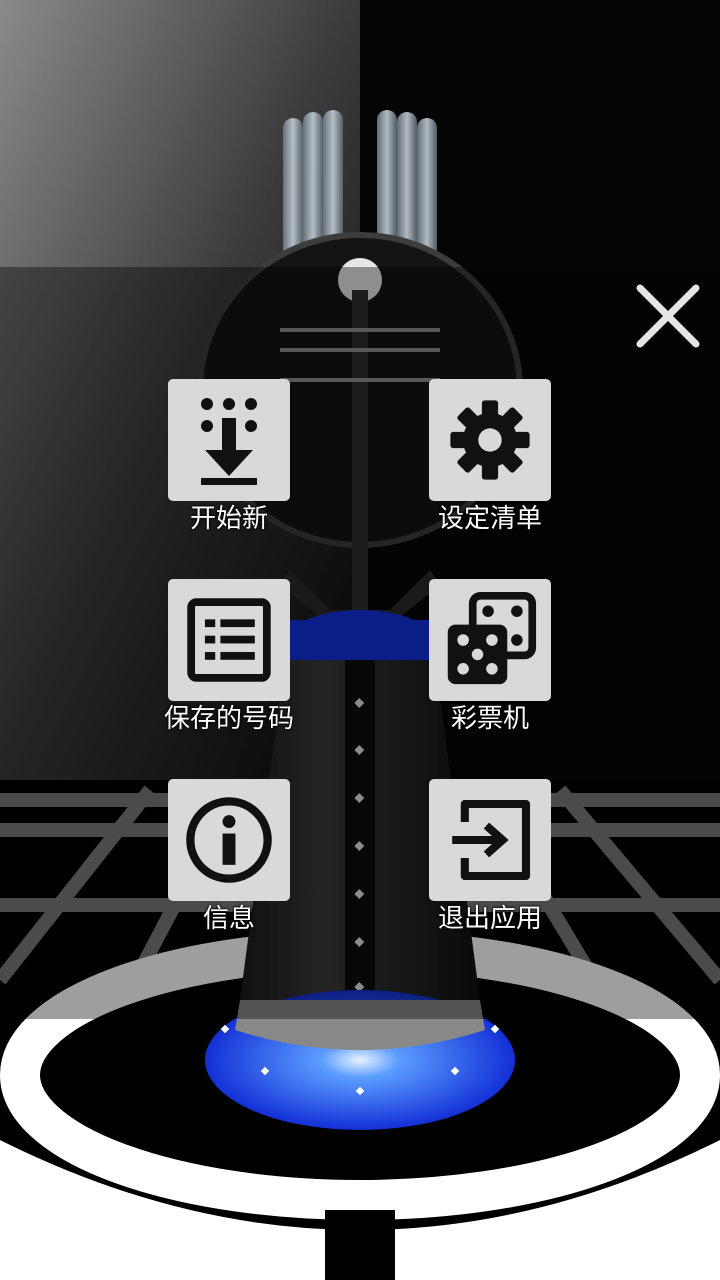 This screenshot has height=1280, width=720. I want to click on start-new-tile, so click(229, 440).